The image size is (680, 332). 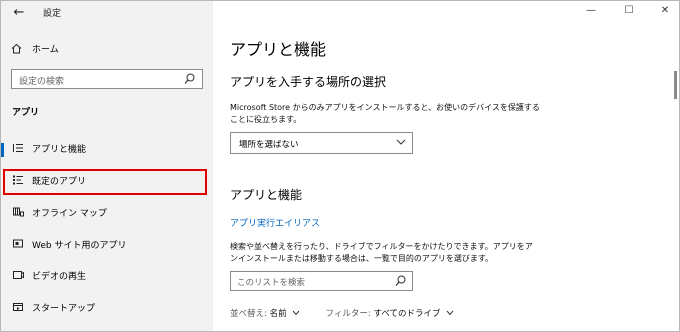 I want to click on dropdown-value: 場所を選ばない, so click(x=269, y=145).